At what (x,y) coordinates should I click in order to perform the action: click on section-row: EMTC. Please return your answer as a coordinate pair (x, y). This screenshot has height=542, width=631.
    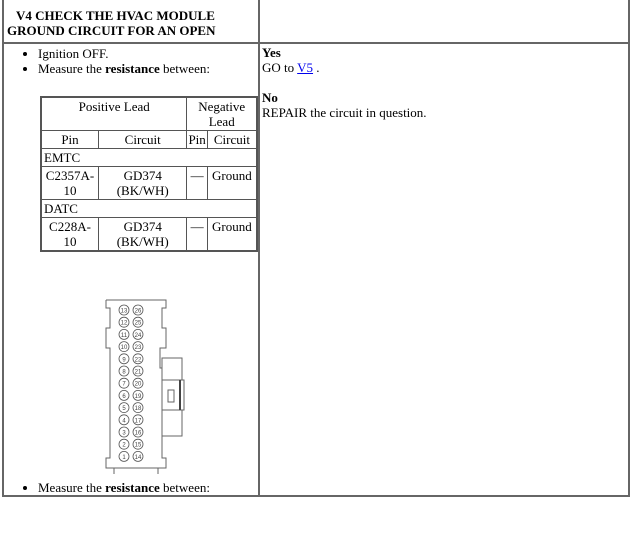
    Looking at the image, I should click on (149, 157).